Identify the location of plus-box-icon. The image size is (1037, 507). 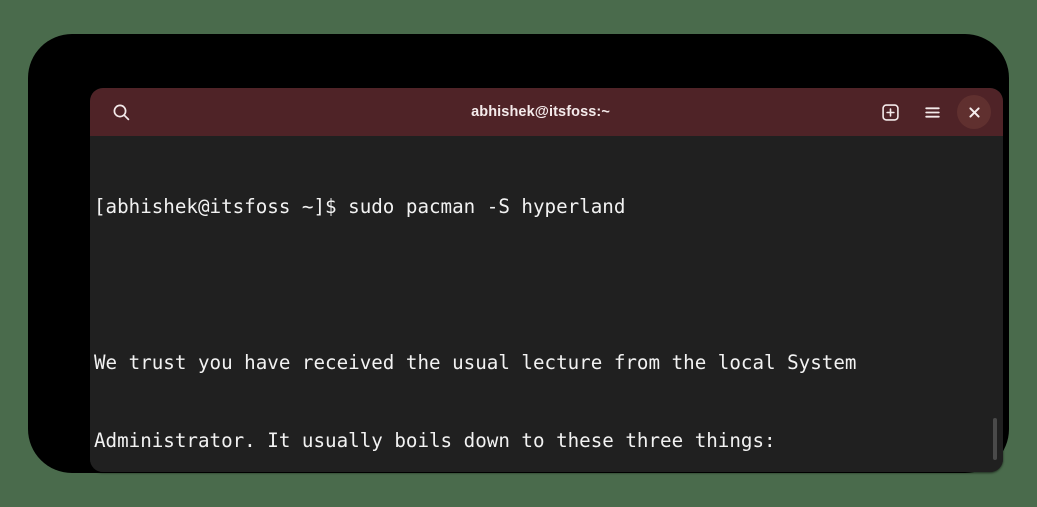
(890, 112).